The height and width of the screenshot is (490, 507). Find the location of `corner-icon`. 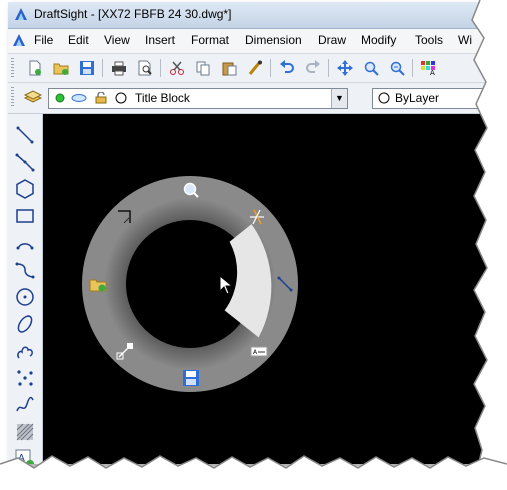

corner-icon is located at coordinates (125, 217).